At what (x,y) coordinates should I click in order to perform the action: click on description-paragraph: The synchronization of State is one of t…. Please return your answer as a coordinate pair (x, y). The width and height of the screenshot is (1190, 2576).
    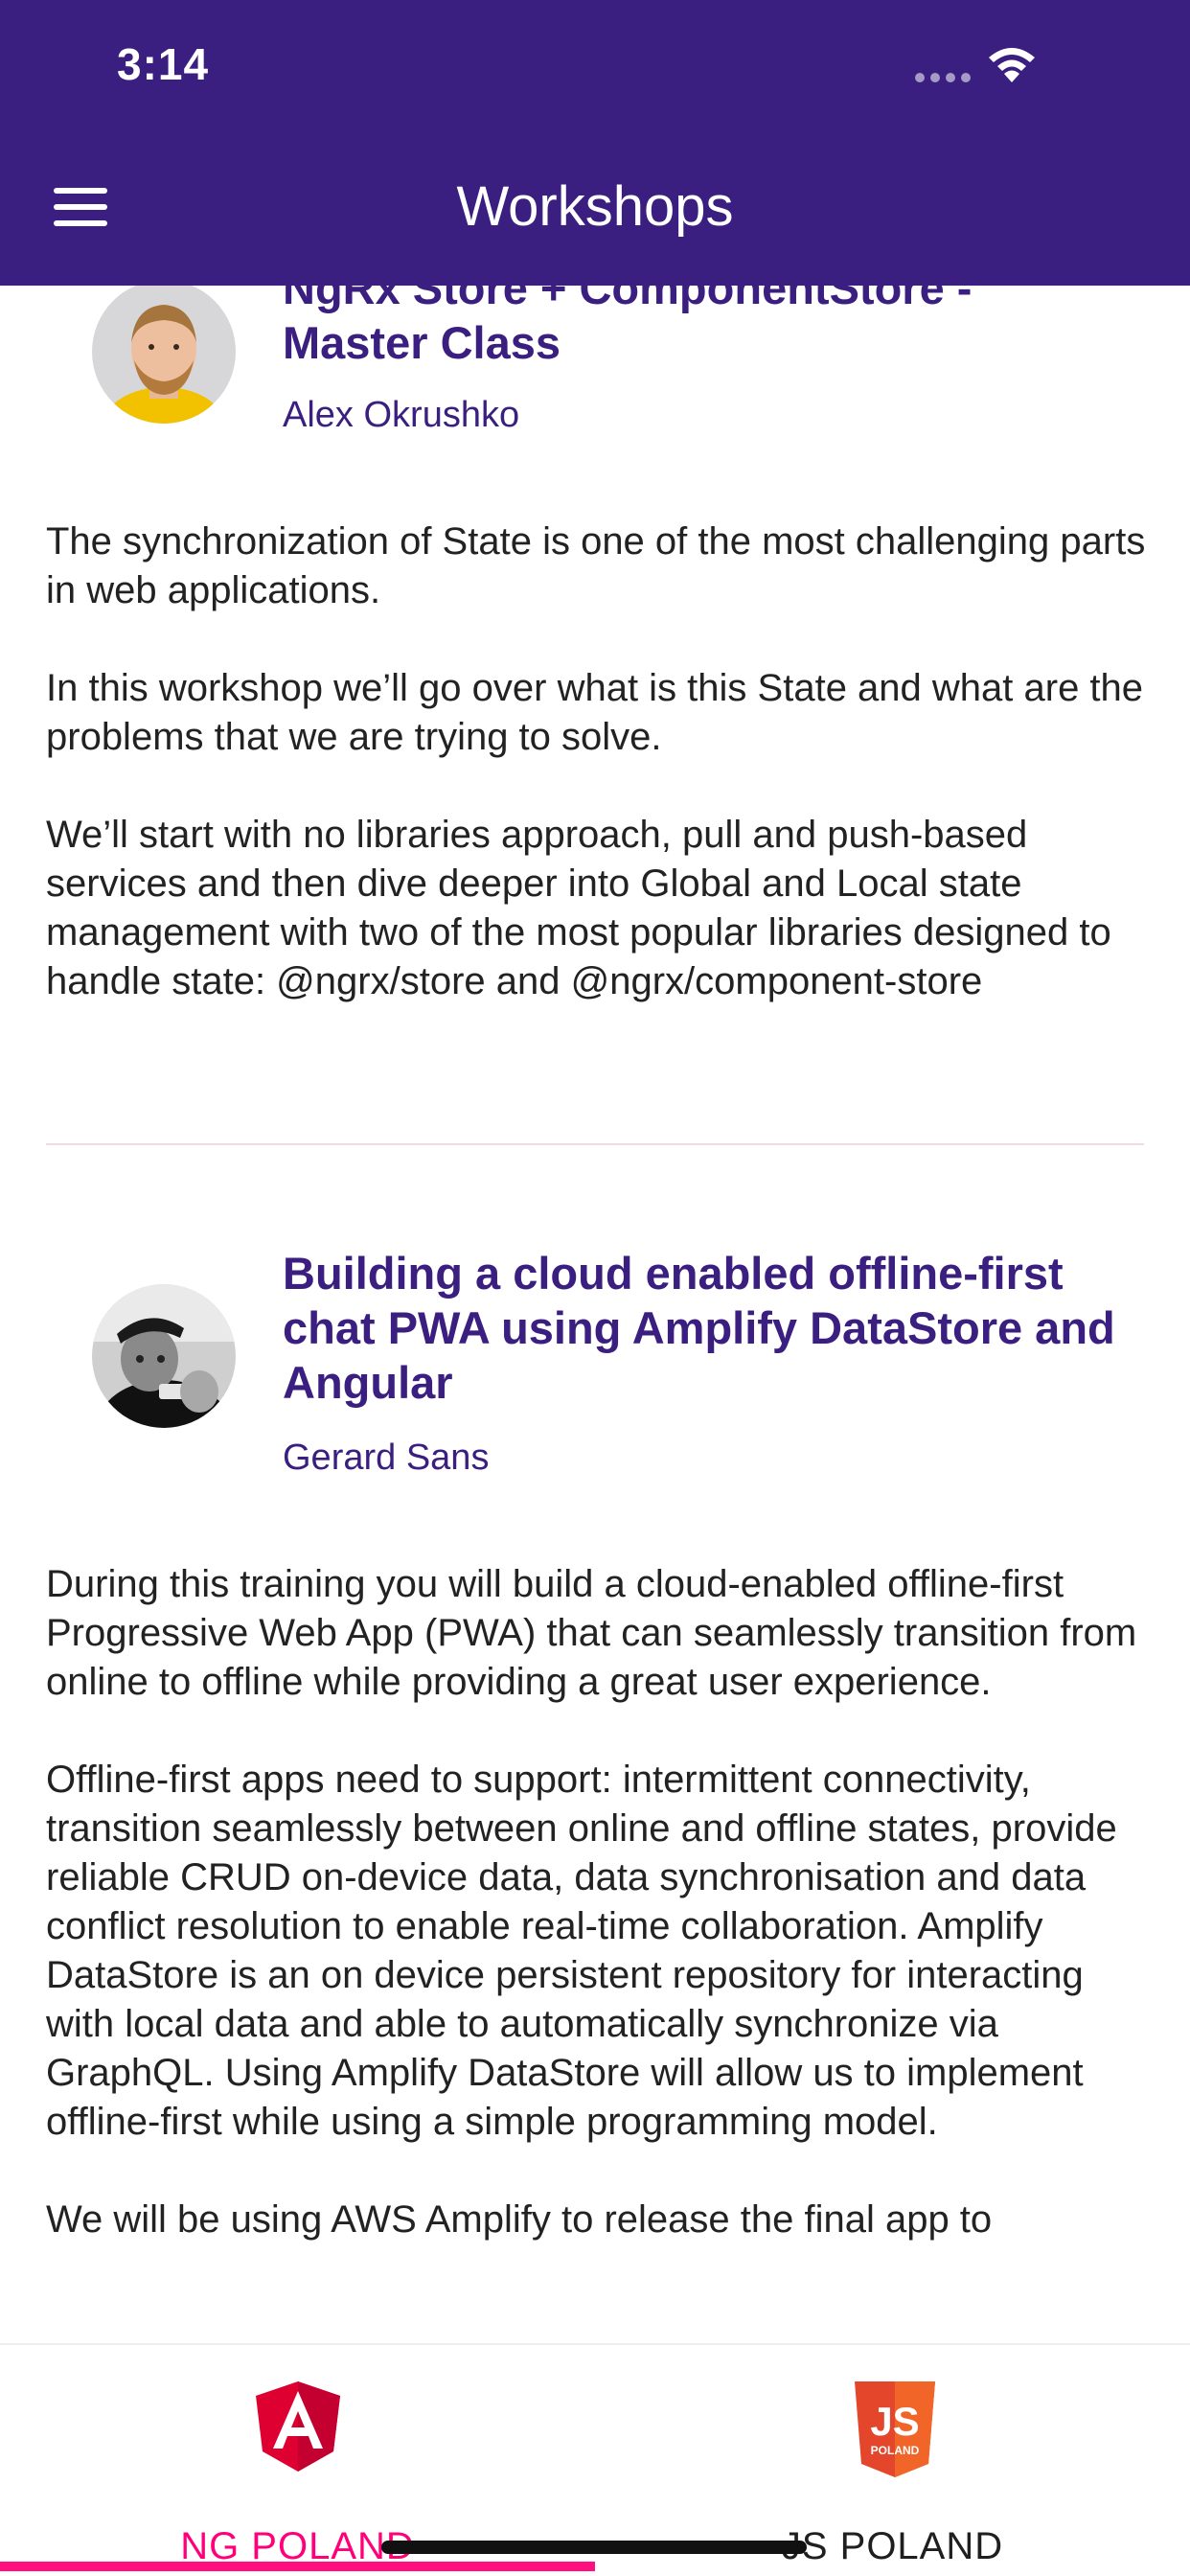
    Looking at the image, I should click on (596, 565).